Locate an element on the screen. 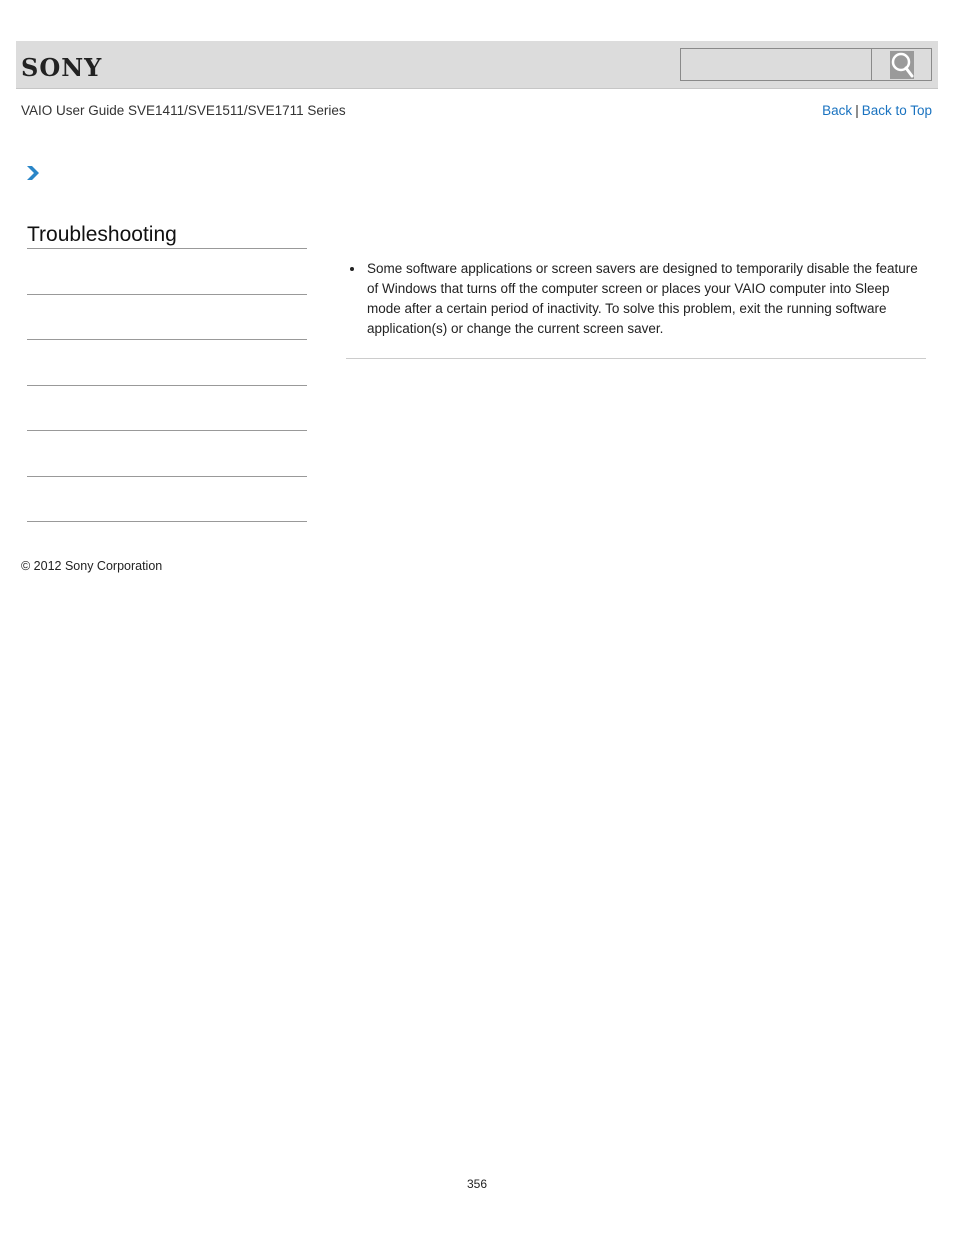 The width and height of the screenshot is (954, 1235). search-button is located at coordinates (901, 64).